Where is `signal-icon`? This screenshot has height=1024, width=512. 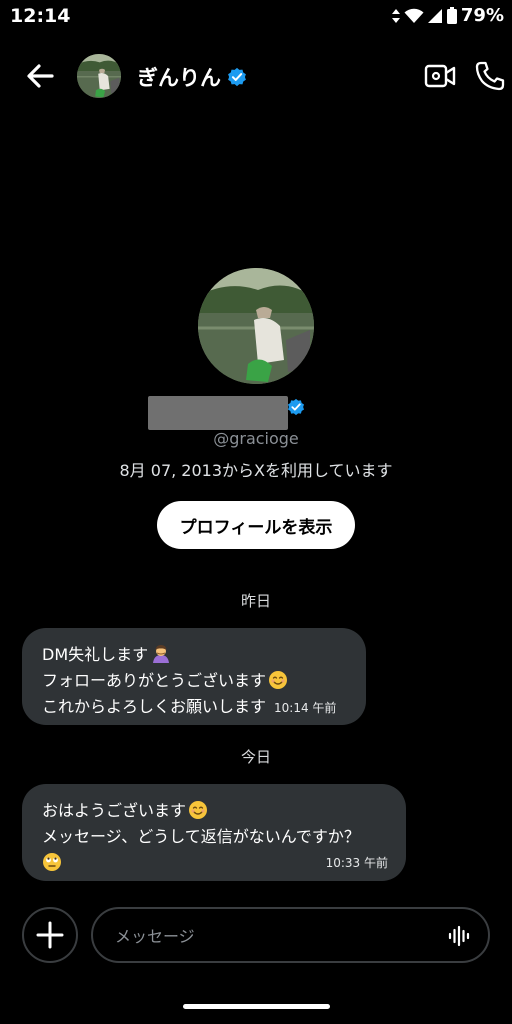
signal-icon is located at coordinates (434, 15).